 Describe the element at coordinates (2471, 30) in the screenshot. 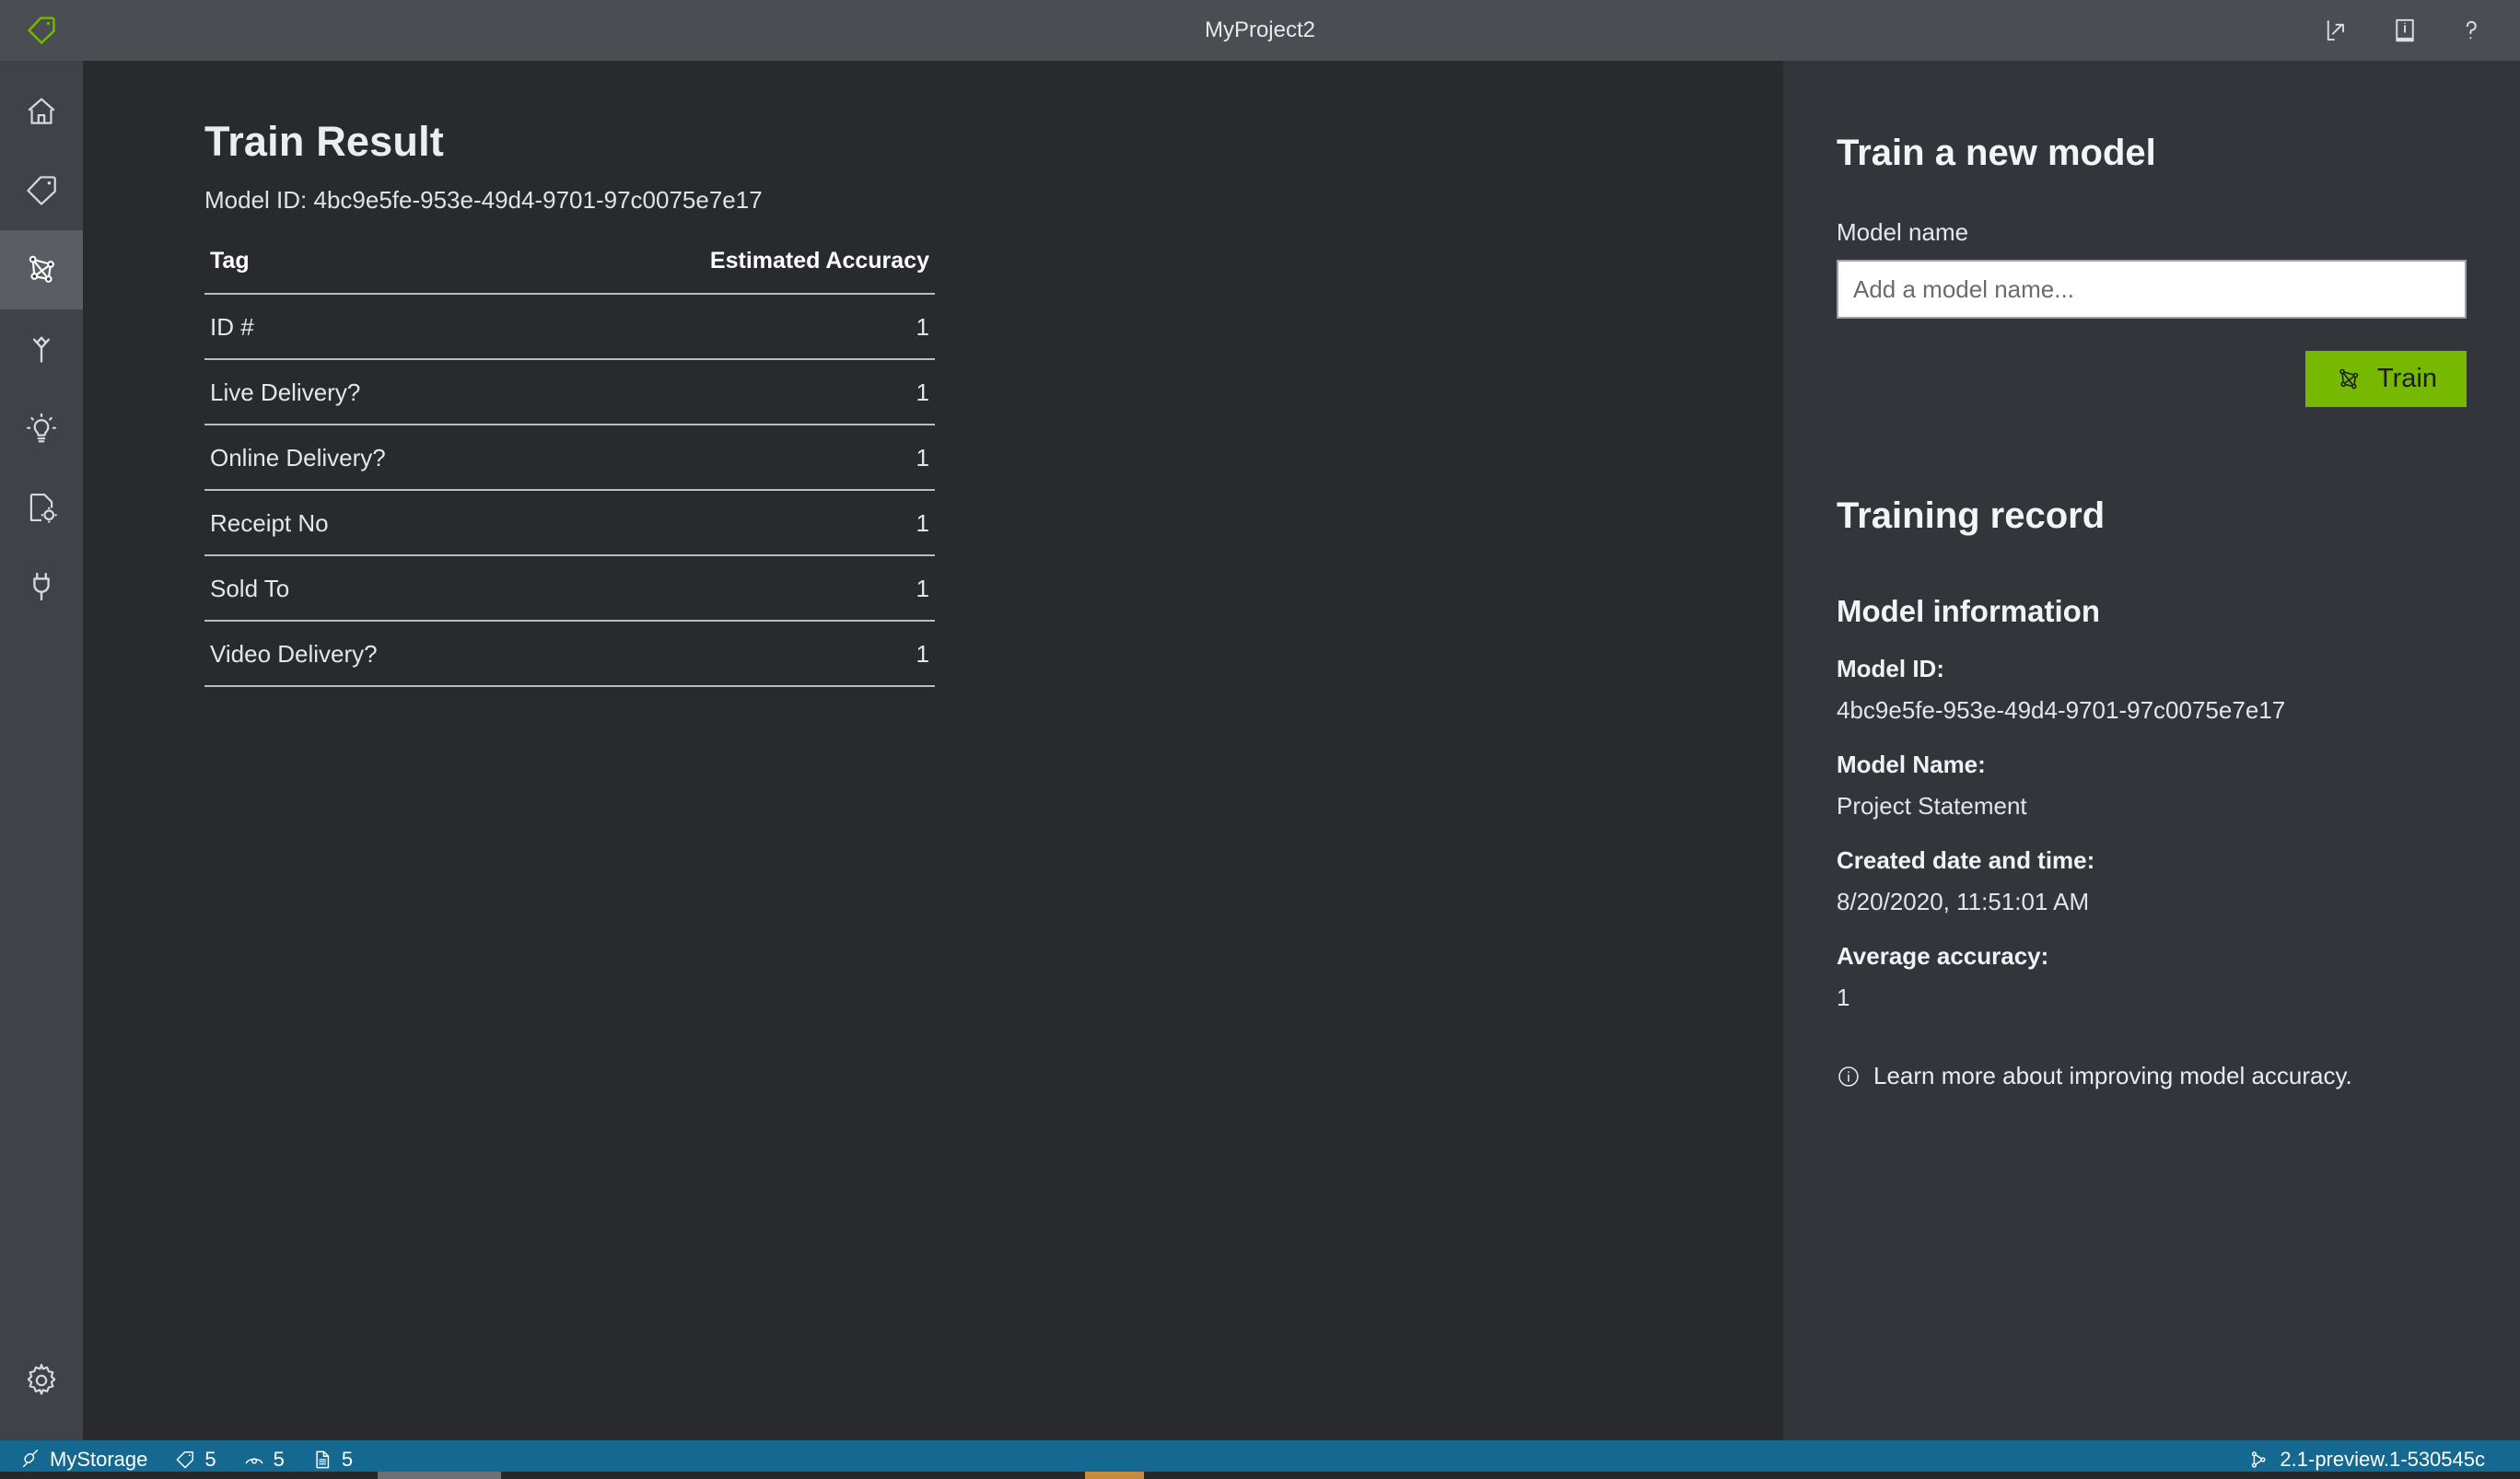

I see `help-icon` at that location.